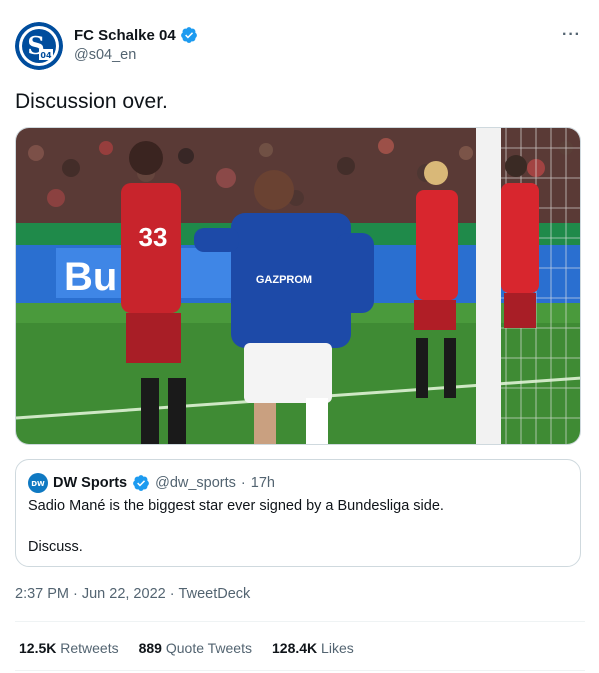  I want to click on schalke-logo-icon: S 04, so click(39, 46).